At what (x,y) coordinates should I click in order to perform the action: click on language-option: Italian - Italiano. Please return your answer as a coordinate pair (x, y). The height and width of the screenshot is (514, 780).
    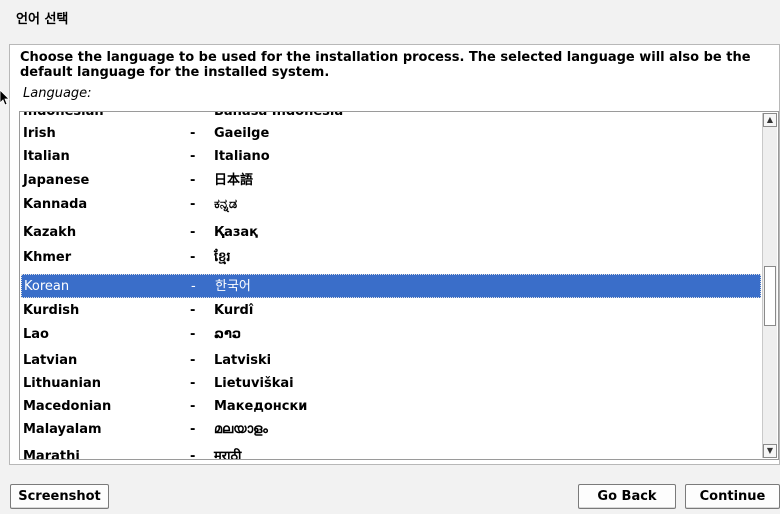
    Looking at the image, I should click on (390, 157).